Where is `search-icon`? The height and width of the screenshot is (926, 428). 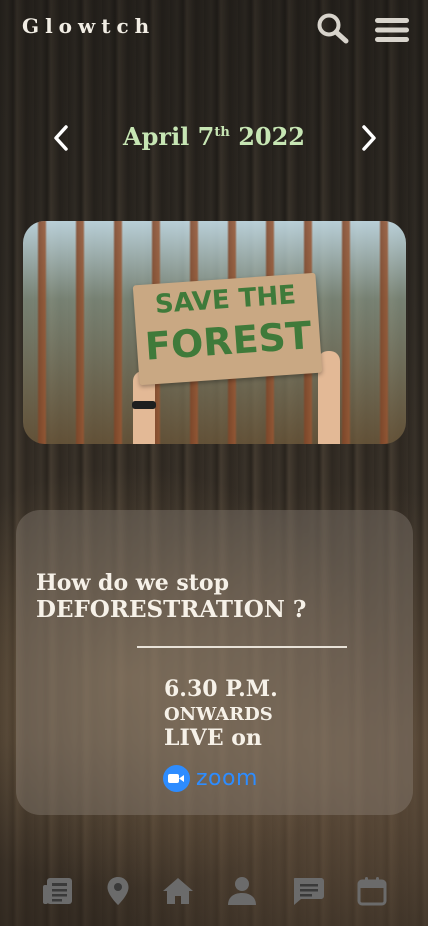 search-icon is located at coordinates (333, 28).